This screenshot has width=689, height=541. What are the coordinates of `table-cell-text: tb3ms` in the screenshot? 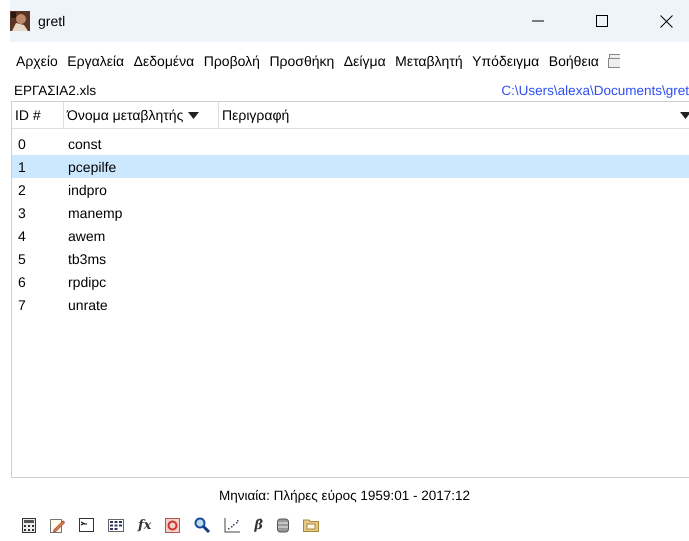 It's located at (86, 258).